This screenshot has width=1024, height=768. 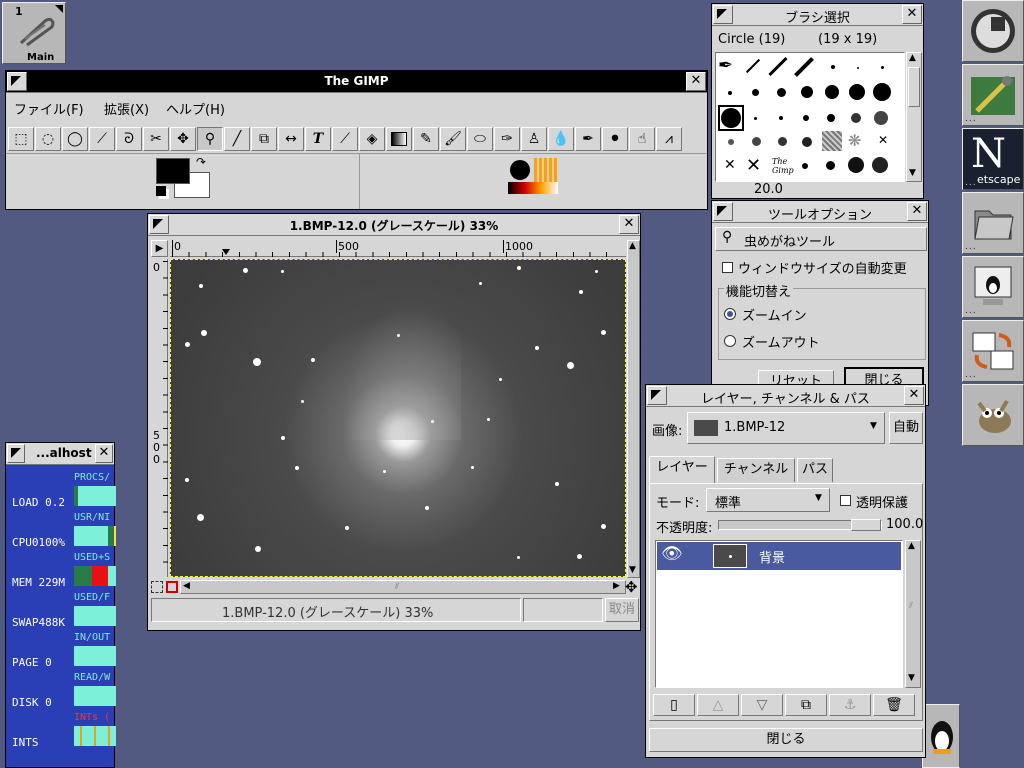 I want to click on text-tool: T, so click(x=318, y=139).